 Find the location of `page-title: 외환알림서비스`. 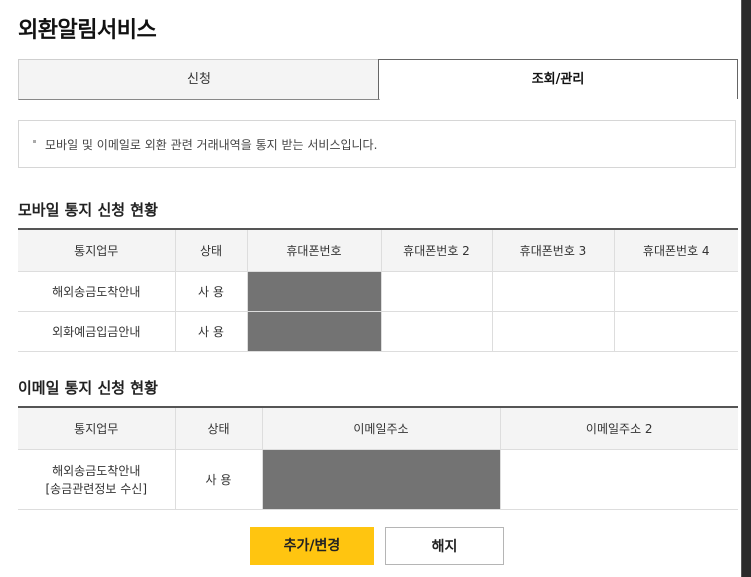

page-title: 외환알림서비스 is located at coordinates (87, 30).